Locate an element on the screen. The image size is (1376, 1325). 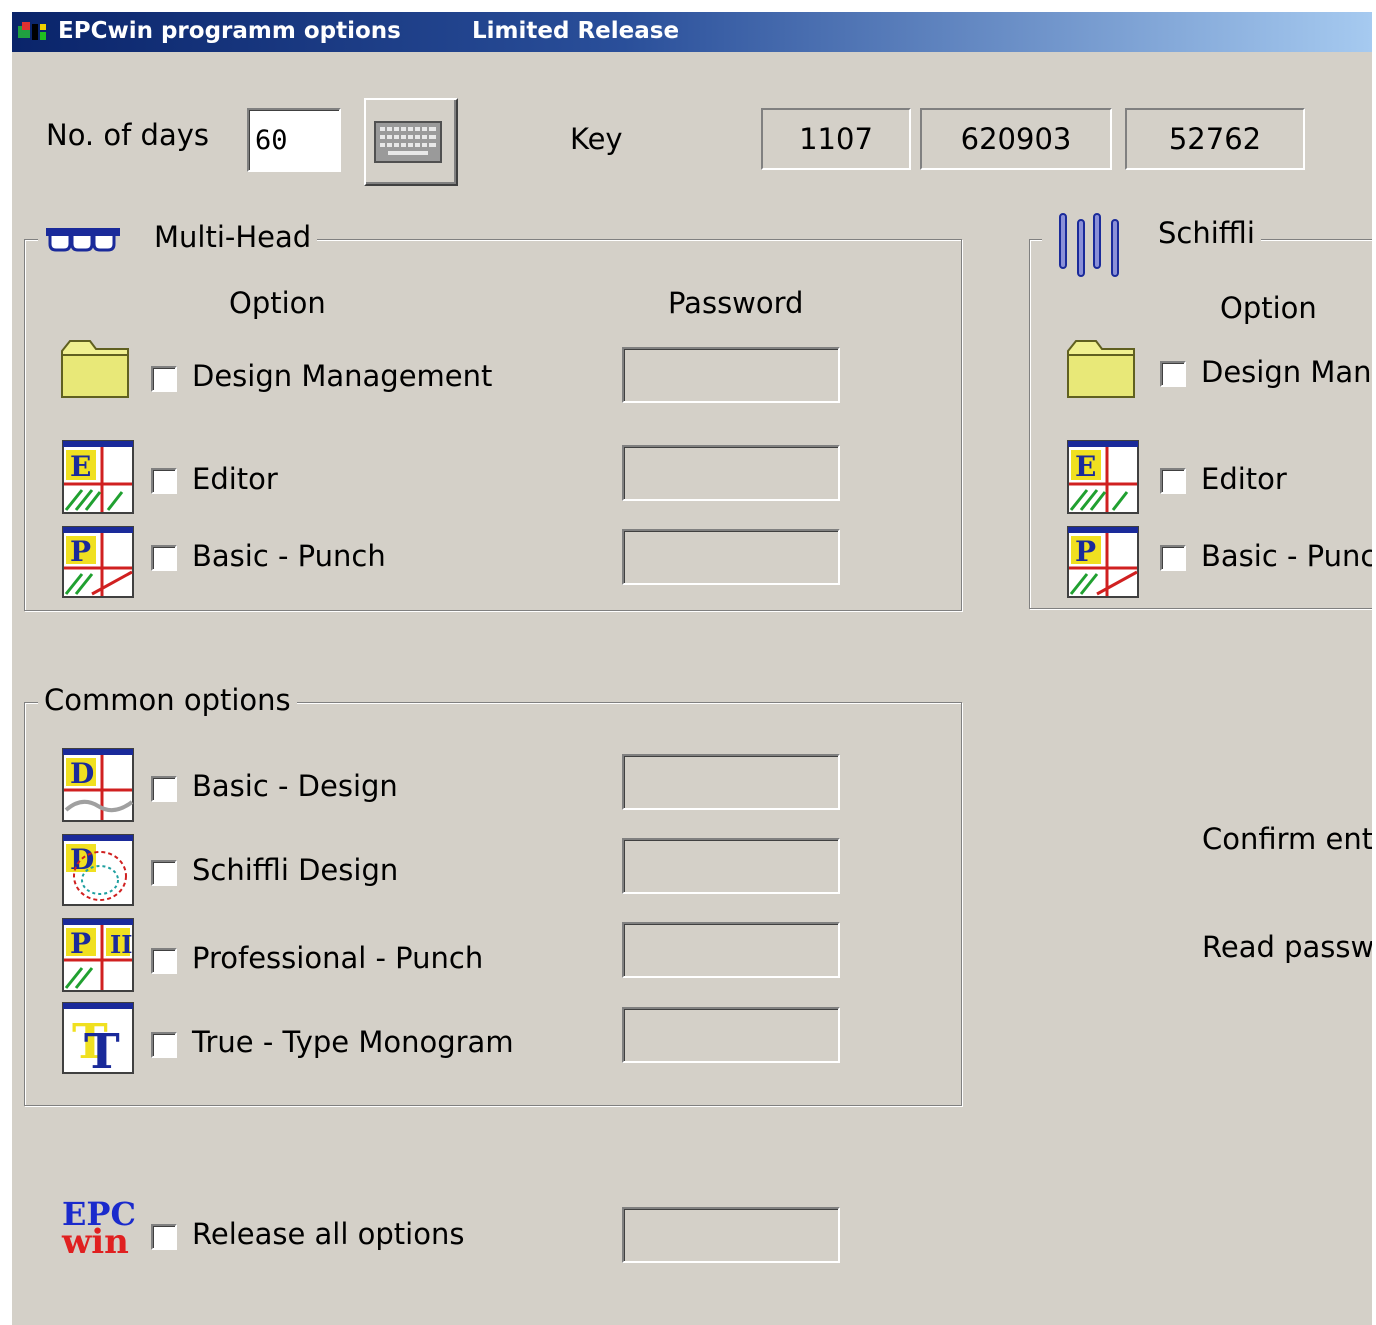
schiffli-design-checkbox is located at coordinates (164, 873).